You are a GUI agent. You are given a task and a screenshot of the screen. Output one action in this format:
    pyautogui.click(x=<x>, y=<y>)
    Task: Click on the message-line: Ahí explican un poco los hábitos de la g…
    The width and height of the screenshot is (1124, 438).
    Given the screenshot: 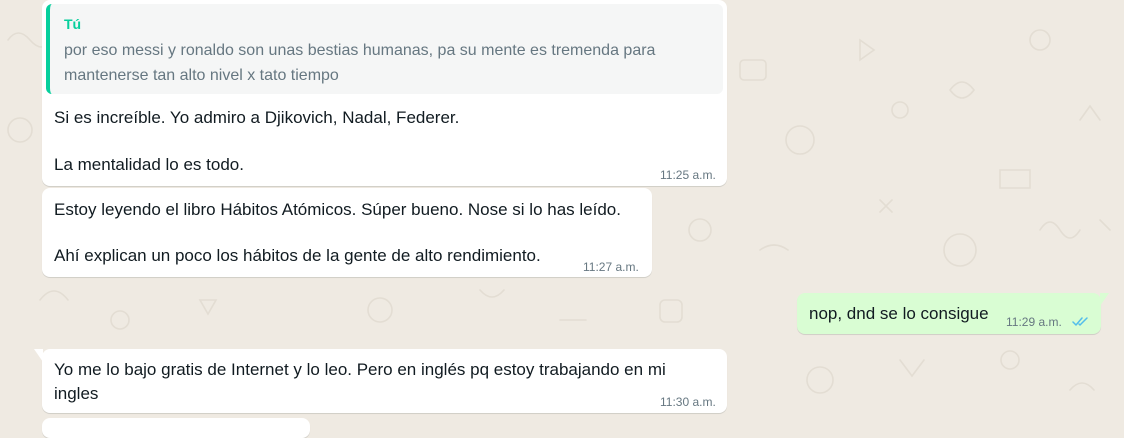 What is the action you would take?
    pyautogui.click(x=297, y=255)
    